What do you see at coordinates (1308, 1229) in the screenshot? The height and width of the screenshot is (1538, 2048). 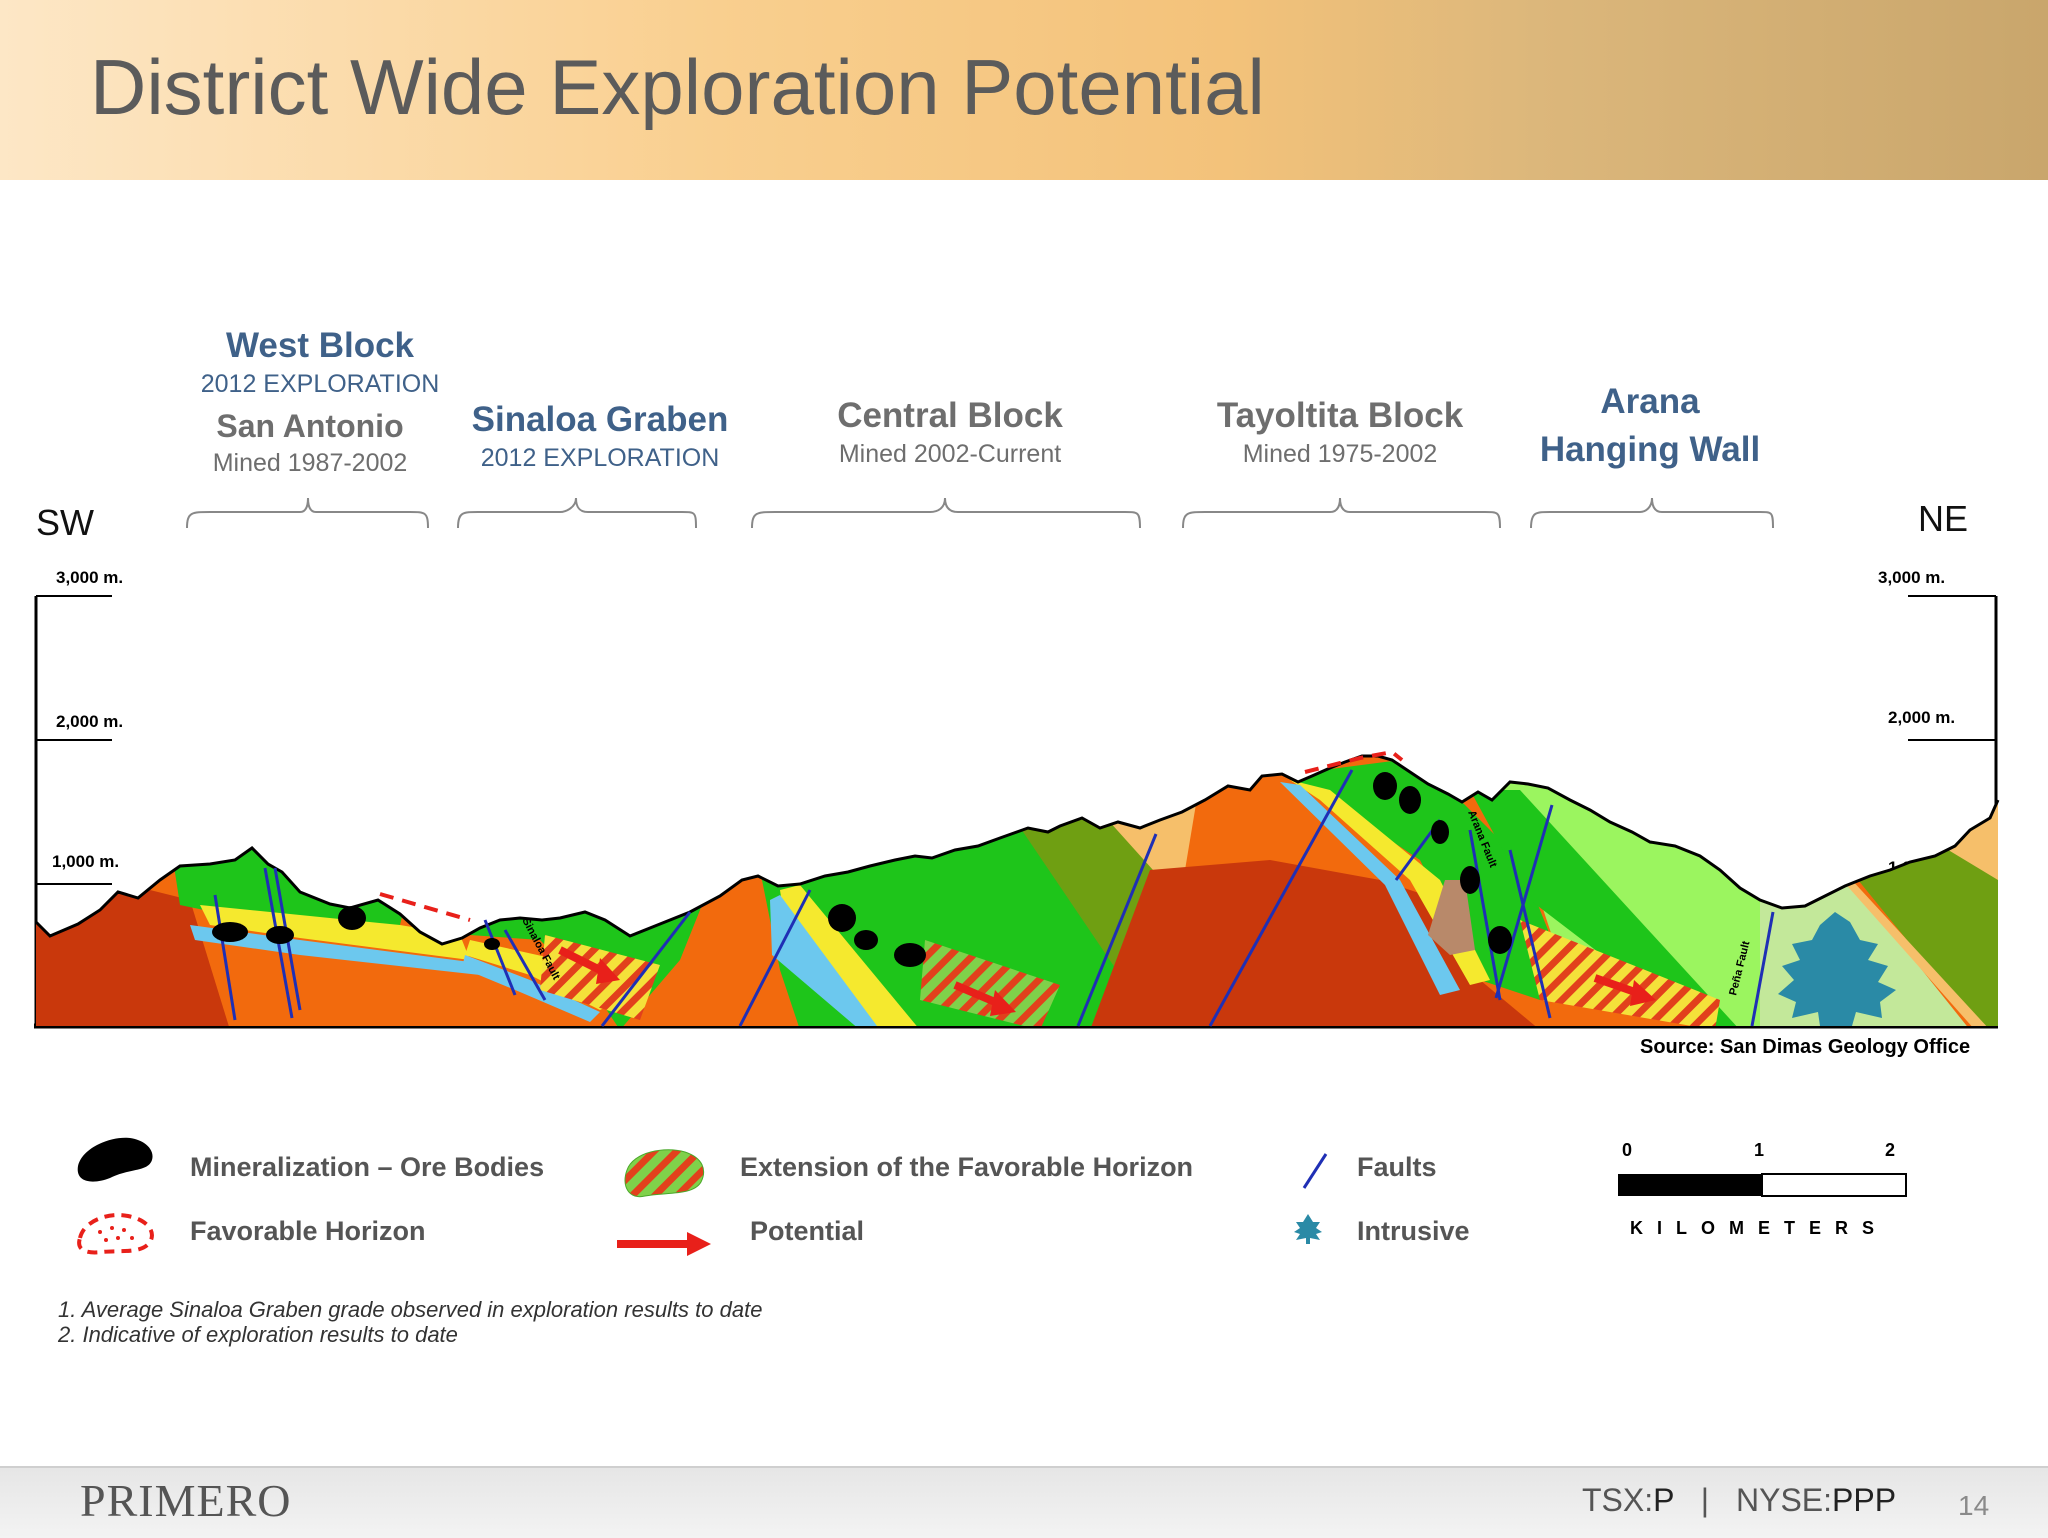 I see `intrusive-icon` at bounding box center [1308, 1229].